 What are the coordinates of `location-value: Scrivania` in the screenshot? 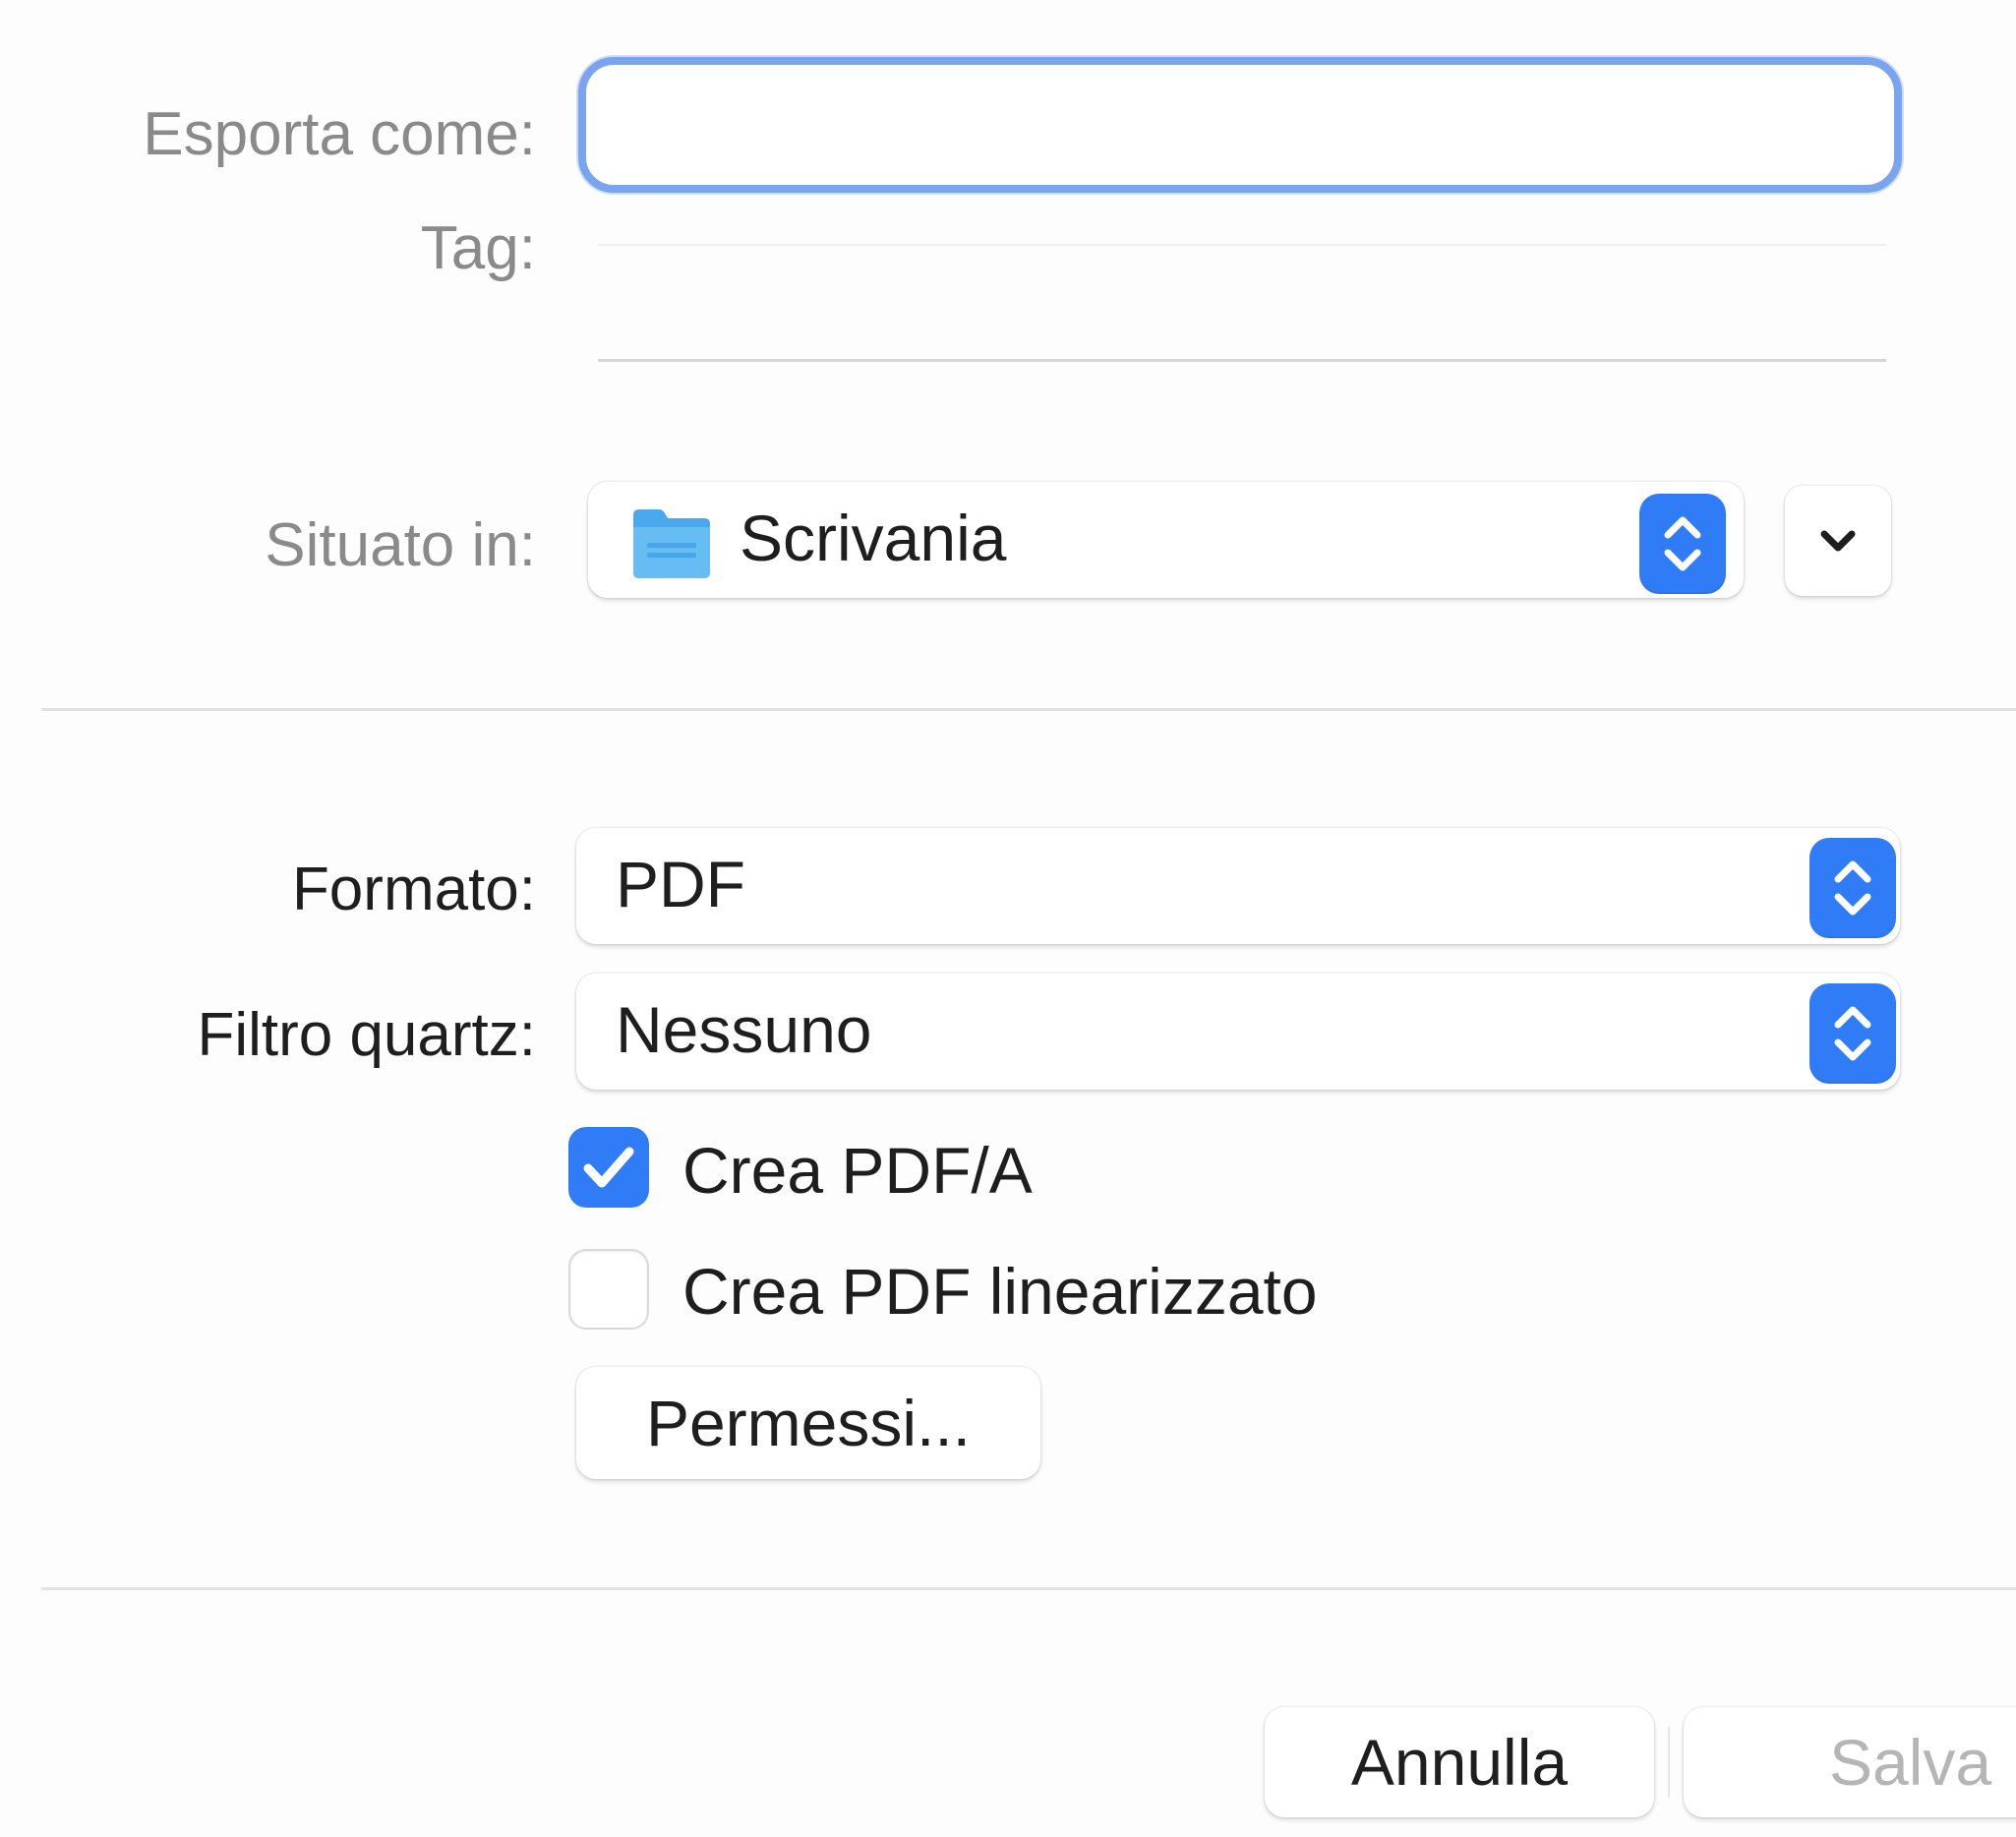 It's located at (873, 538).